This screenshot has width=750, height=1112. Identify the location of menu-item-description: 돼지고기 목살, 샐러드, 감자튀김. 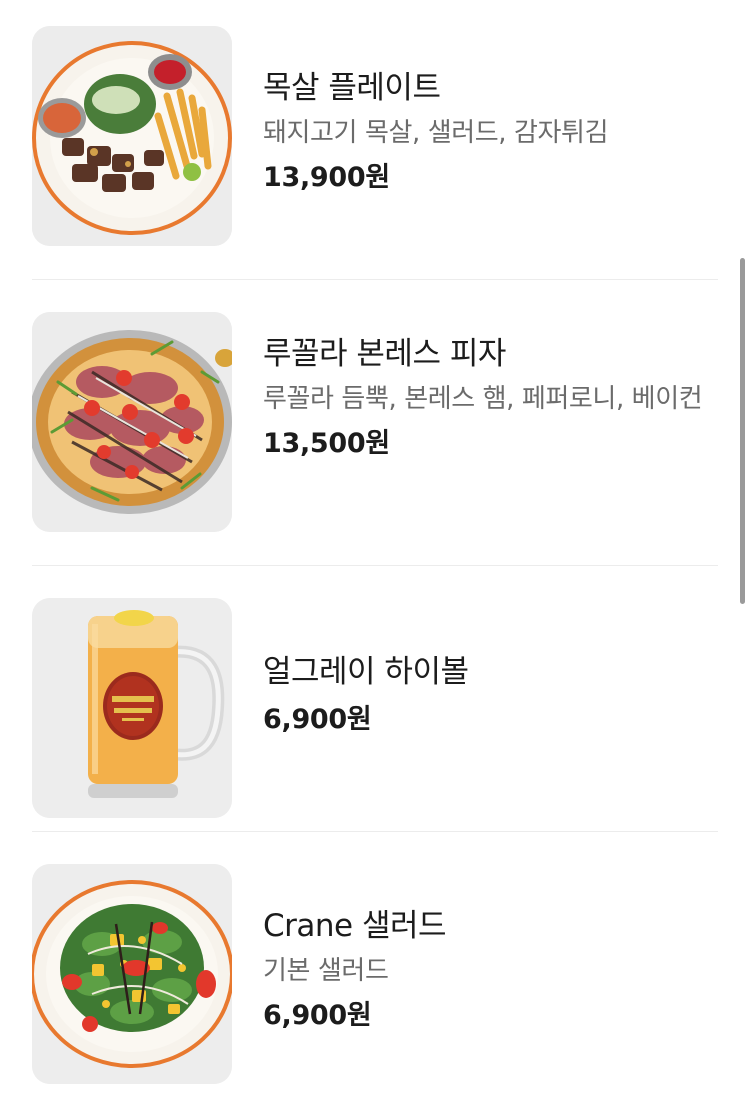
(436, 133).